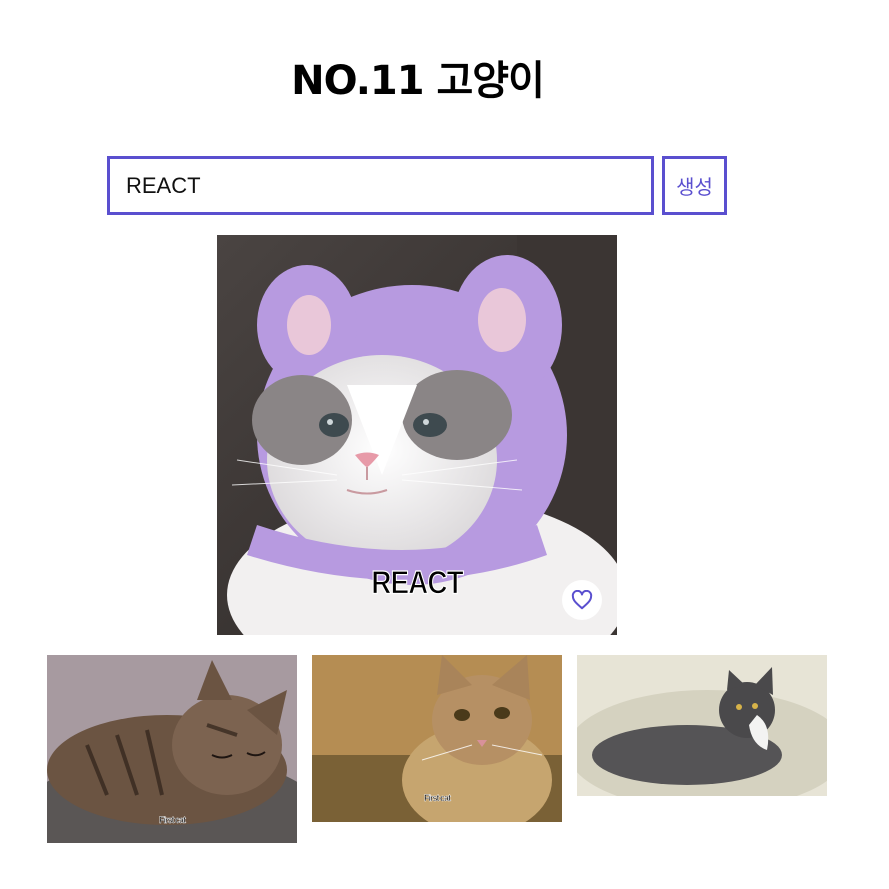 This screenshot has width=889, height=889. Describe the element at coordinates (418, 81) in the screenshot. I see `page-title: NO.11 고양이` at that location.